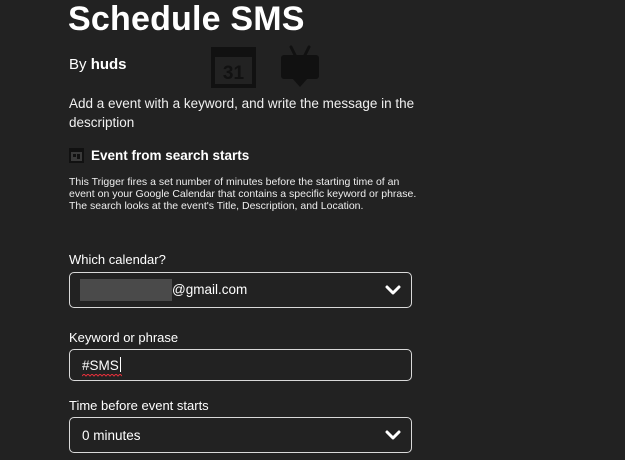 This screenshot has height=460, width=625. What do you see at coordinates (126, 290) in the screenshot?
I see `redacted-email-user` at bounding box center [126, 290].